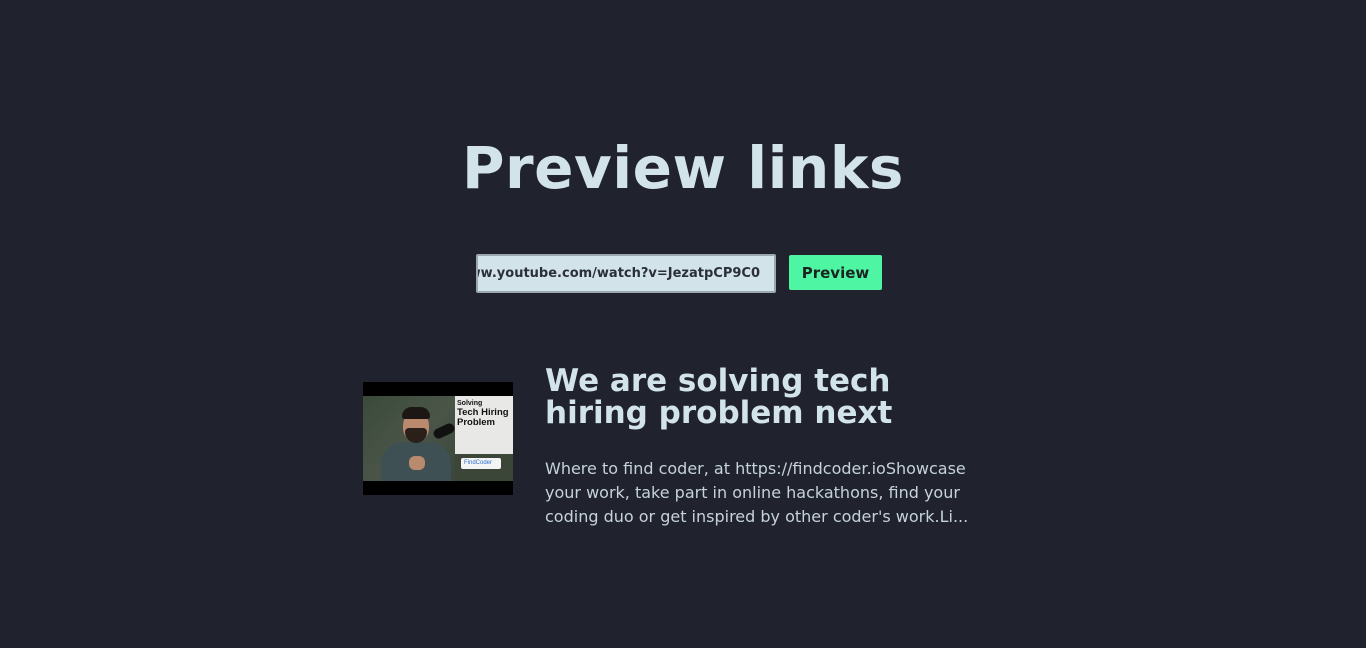 The height and width of the screenshot is (648, 1366). What do you see at coordinates (683, 168) in the screenshot?
I see `page-title: Preview links` at bounding box center [683, 168].